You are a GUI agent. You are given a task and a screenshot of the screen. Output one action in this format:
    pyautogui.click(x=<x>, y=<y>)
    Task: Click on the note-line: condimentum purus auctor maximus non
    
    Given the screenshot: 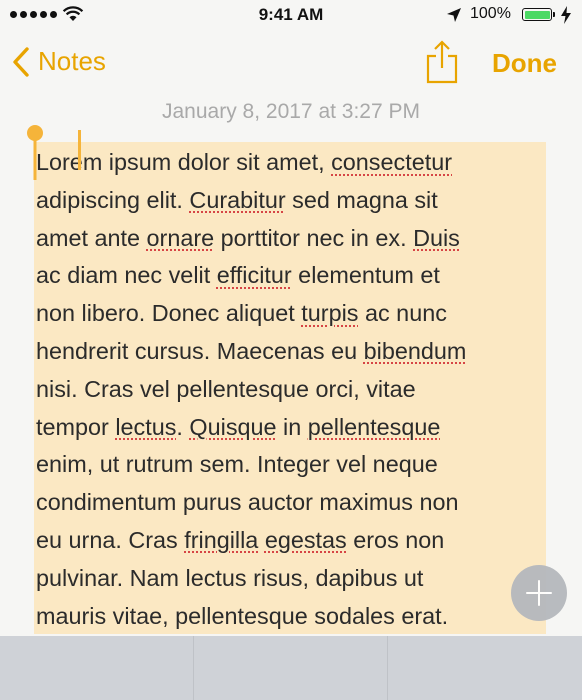 What is the action you would take?
    pyautogui.click(x=290, y=503)
    